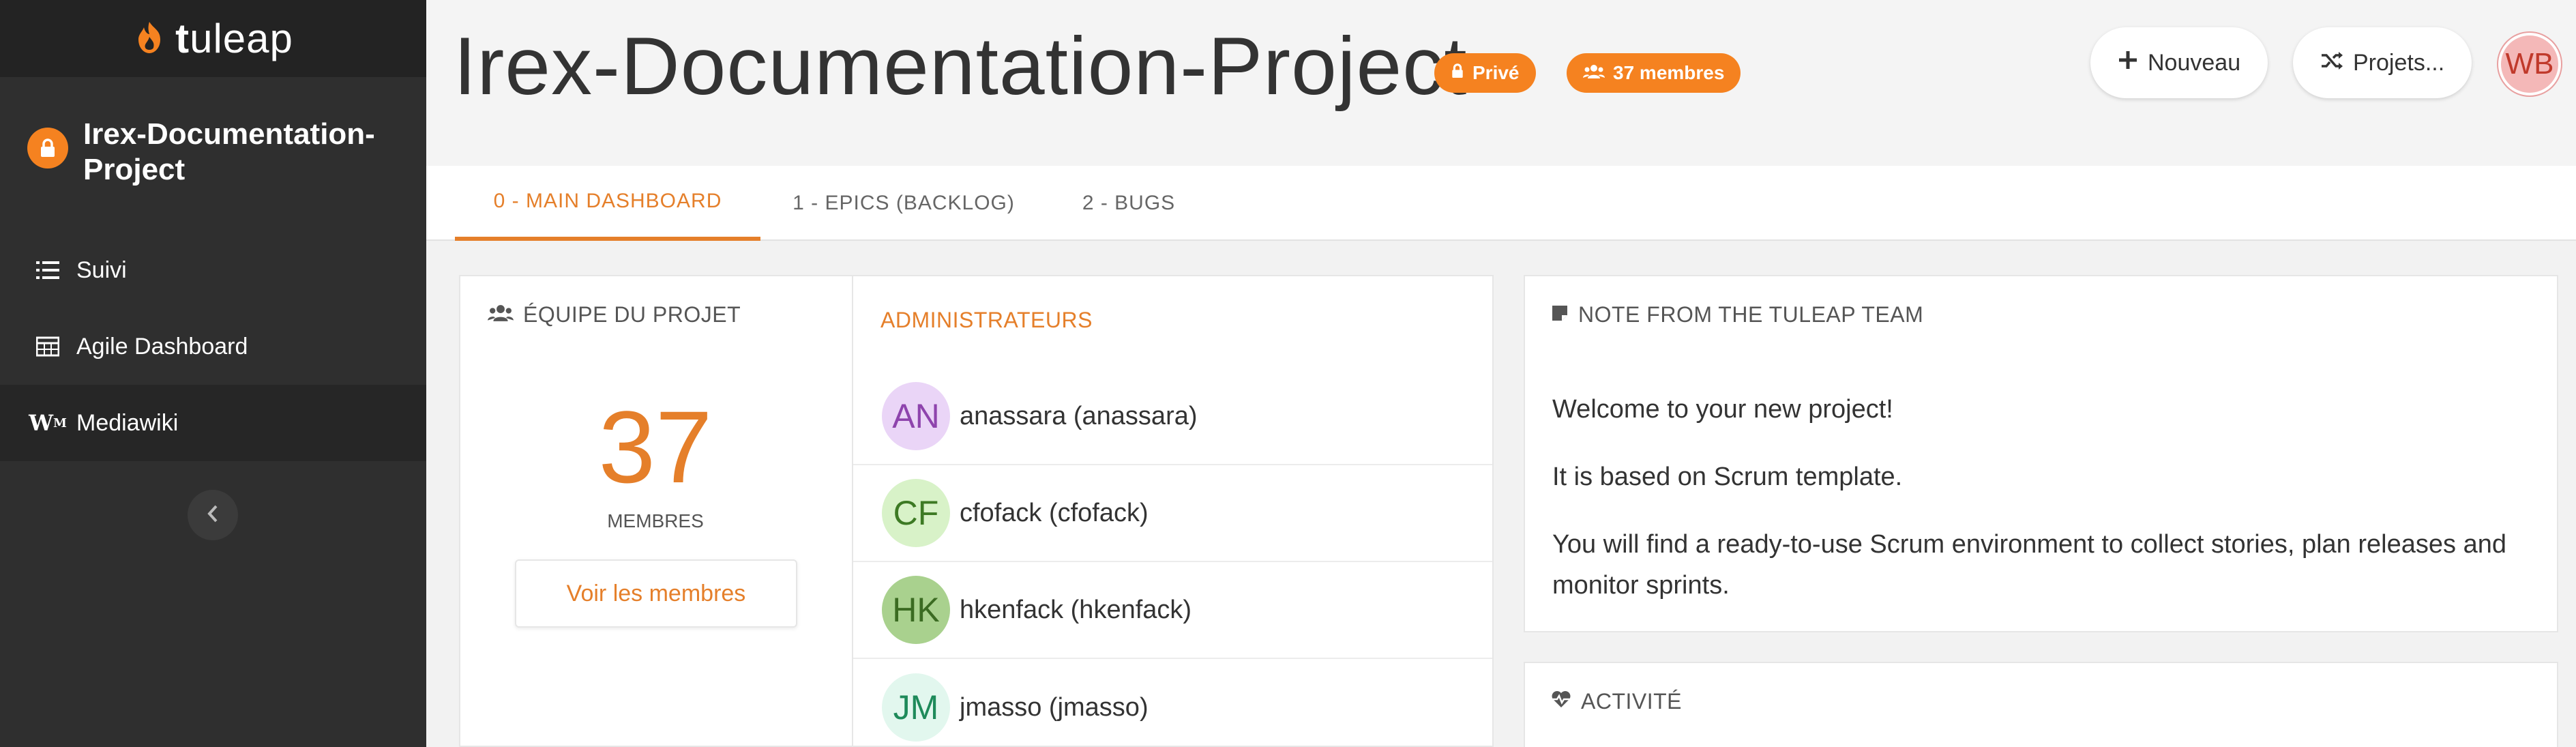  Describe the element at coordinates (1654, 73) in the screenshot. I see `members-badge: 37 membres` at that location.